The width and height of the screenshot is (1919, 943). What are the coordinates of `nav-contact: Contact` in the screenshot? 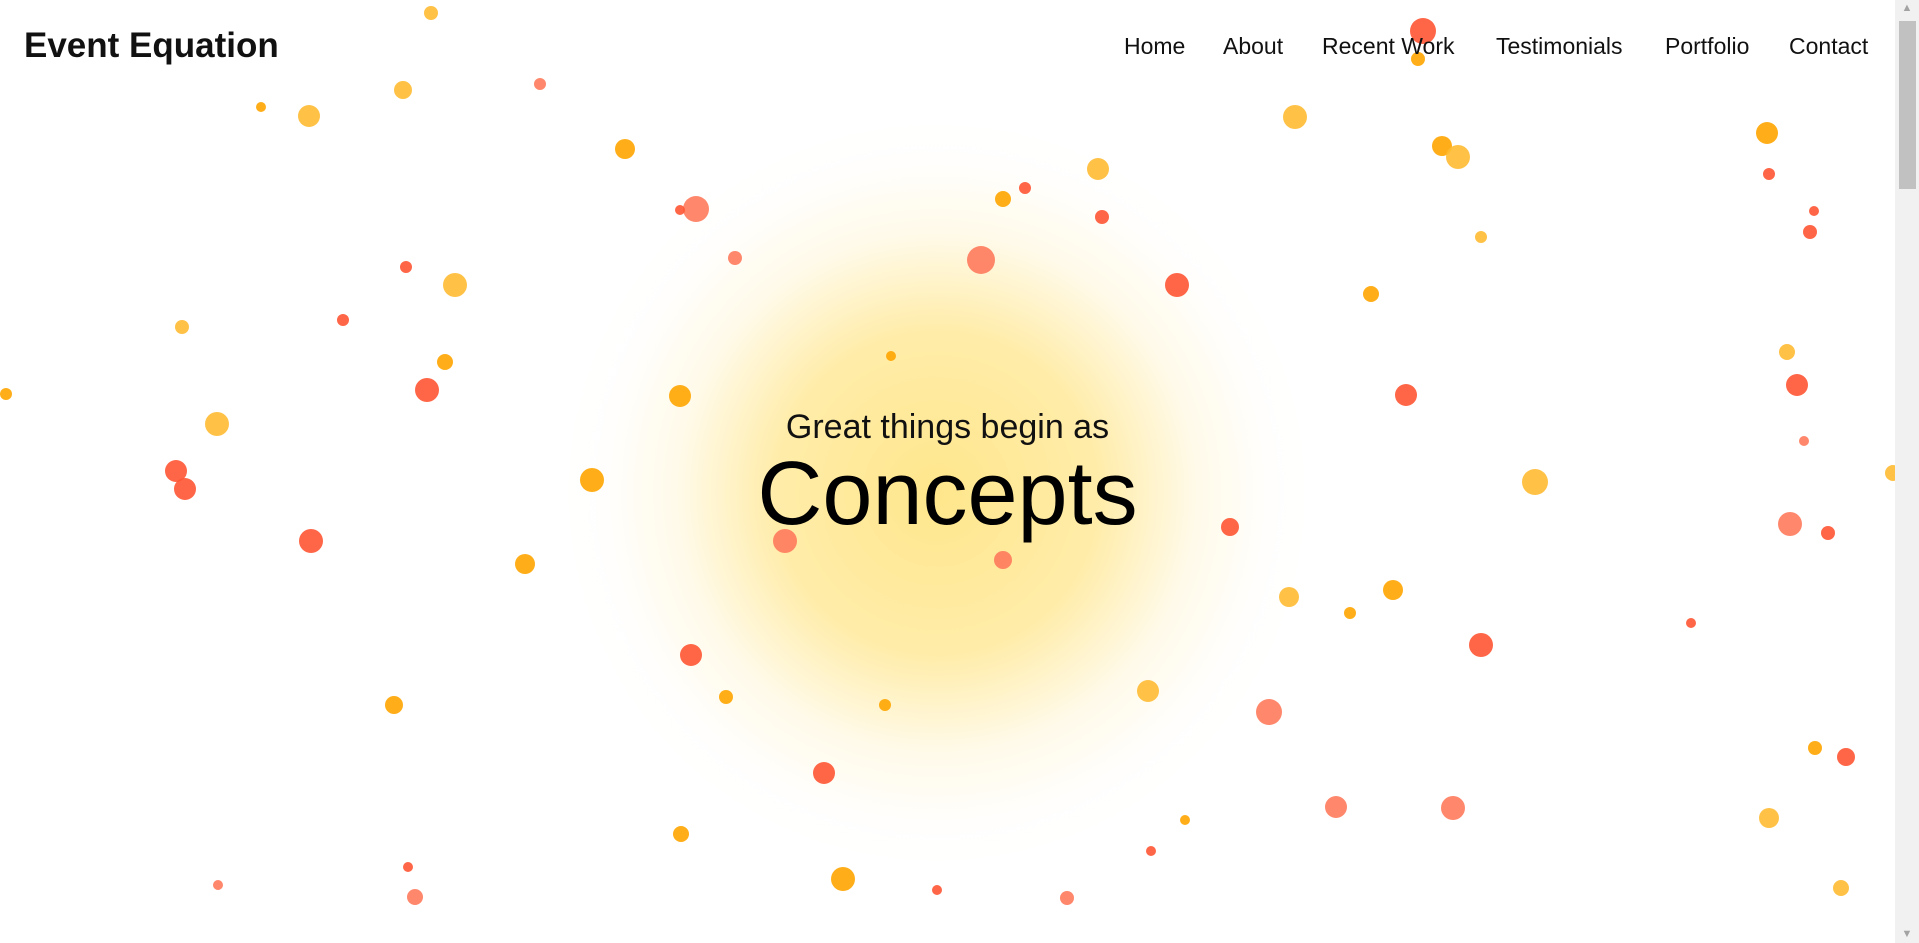 It's located at (1828, 46).